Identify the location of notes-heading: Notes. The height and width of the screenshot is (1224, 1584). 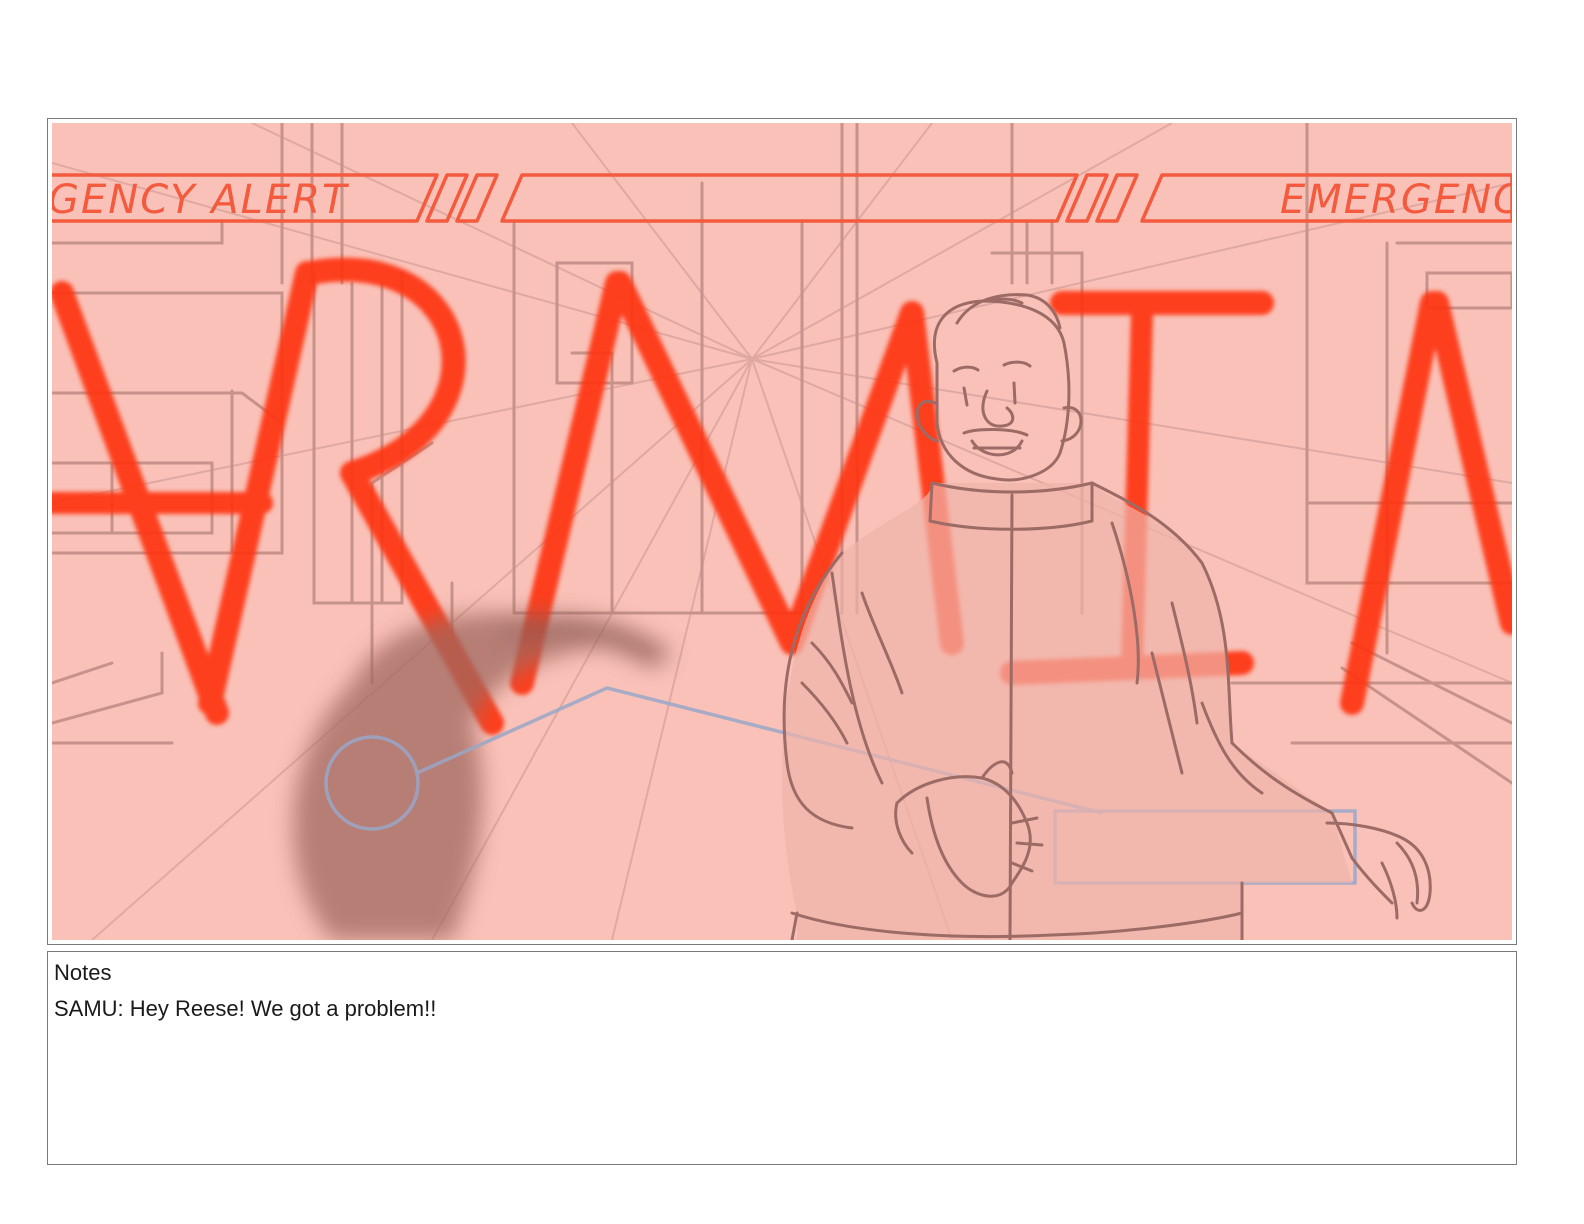
(83, 972).